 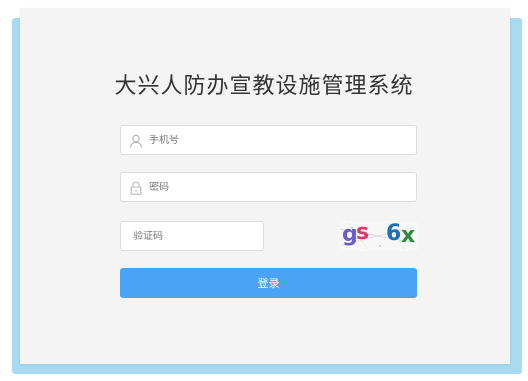 I want to click on captcha-field, so click(x=192, y=236).